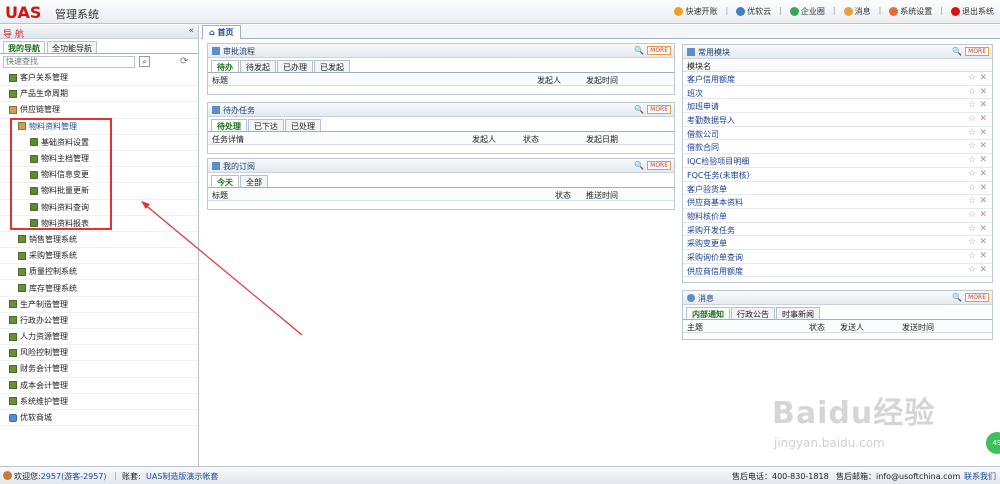 This screenshot has height=484, width=1000. I want to click on tab-admin-bulletin: 行政公告, so click(753, 313).